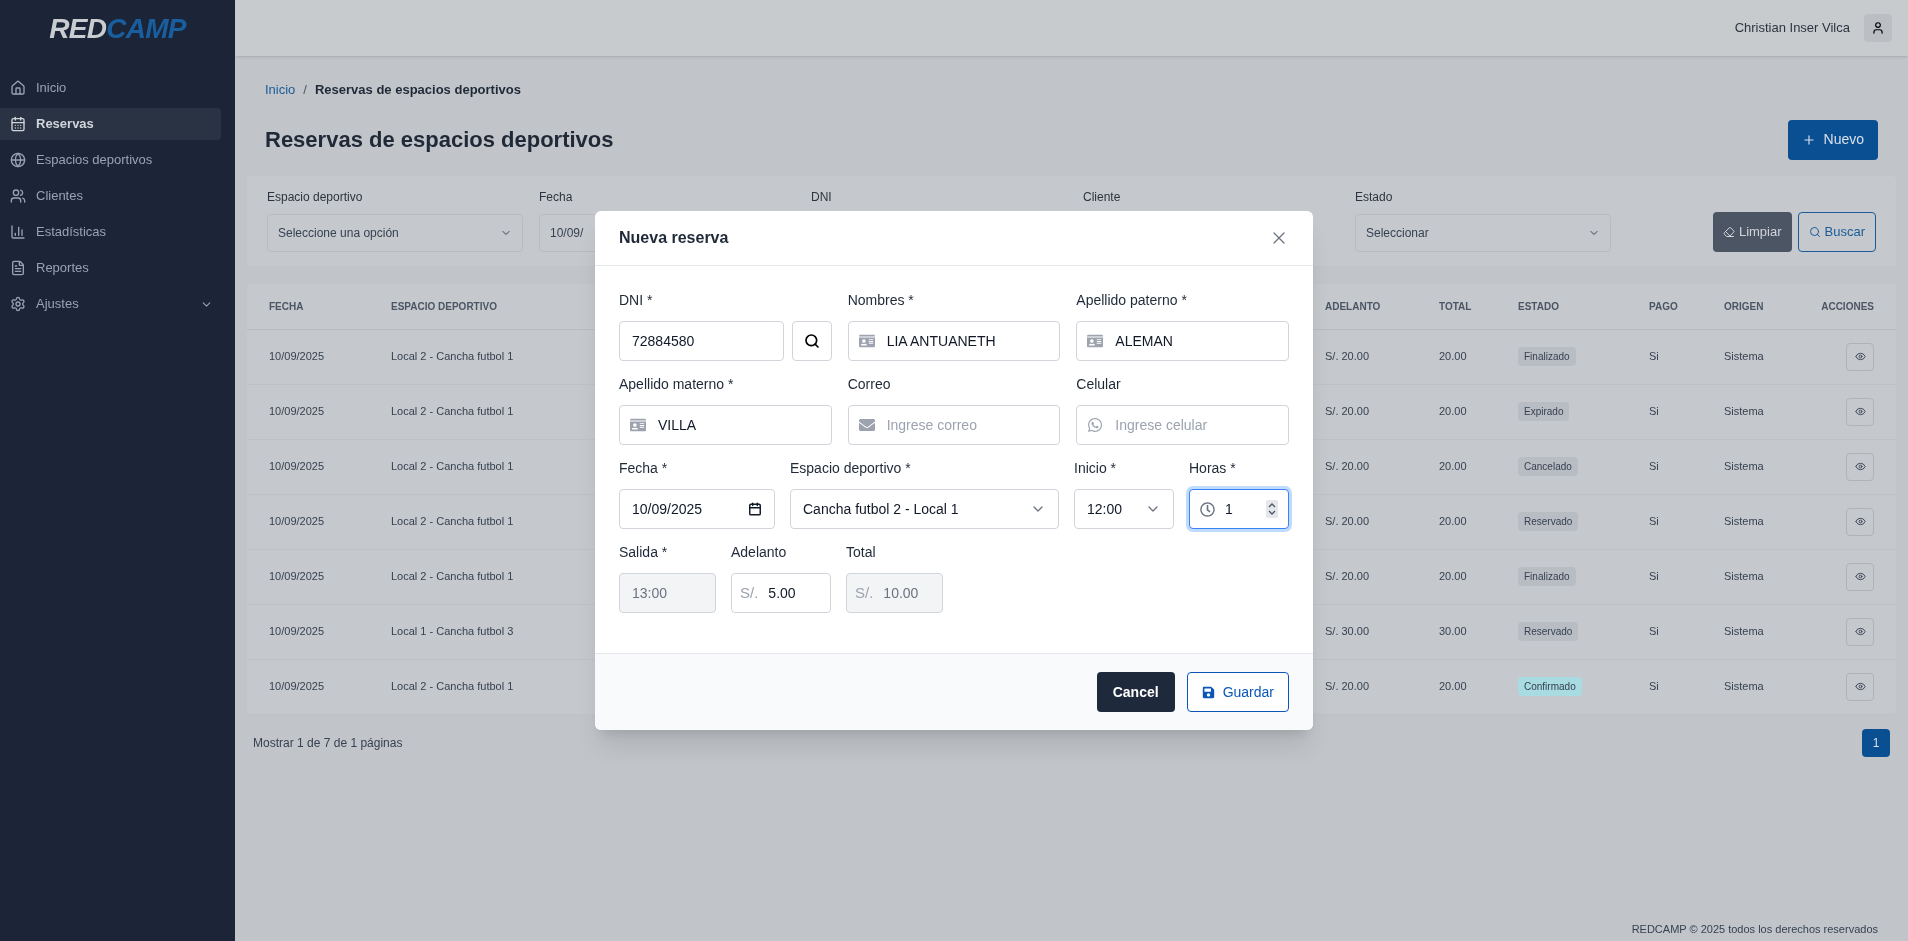 This screenshot has width=1908, height=941. Describe the element at coordinates (1548, 631) in the screenshot. I see `status-badge: Reservado` at that location.